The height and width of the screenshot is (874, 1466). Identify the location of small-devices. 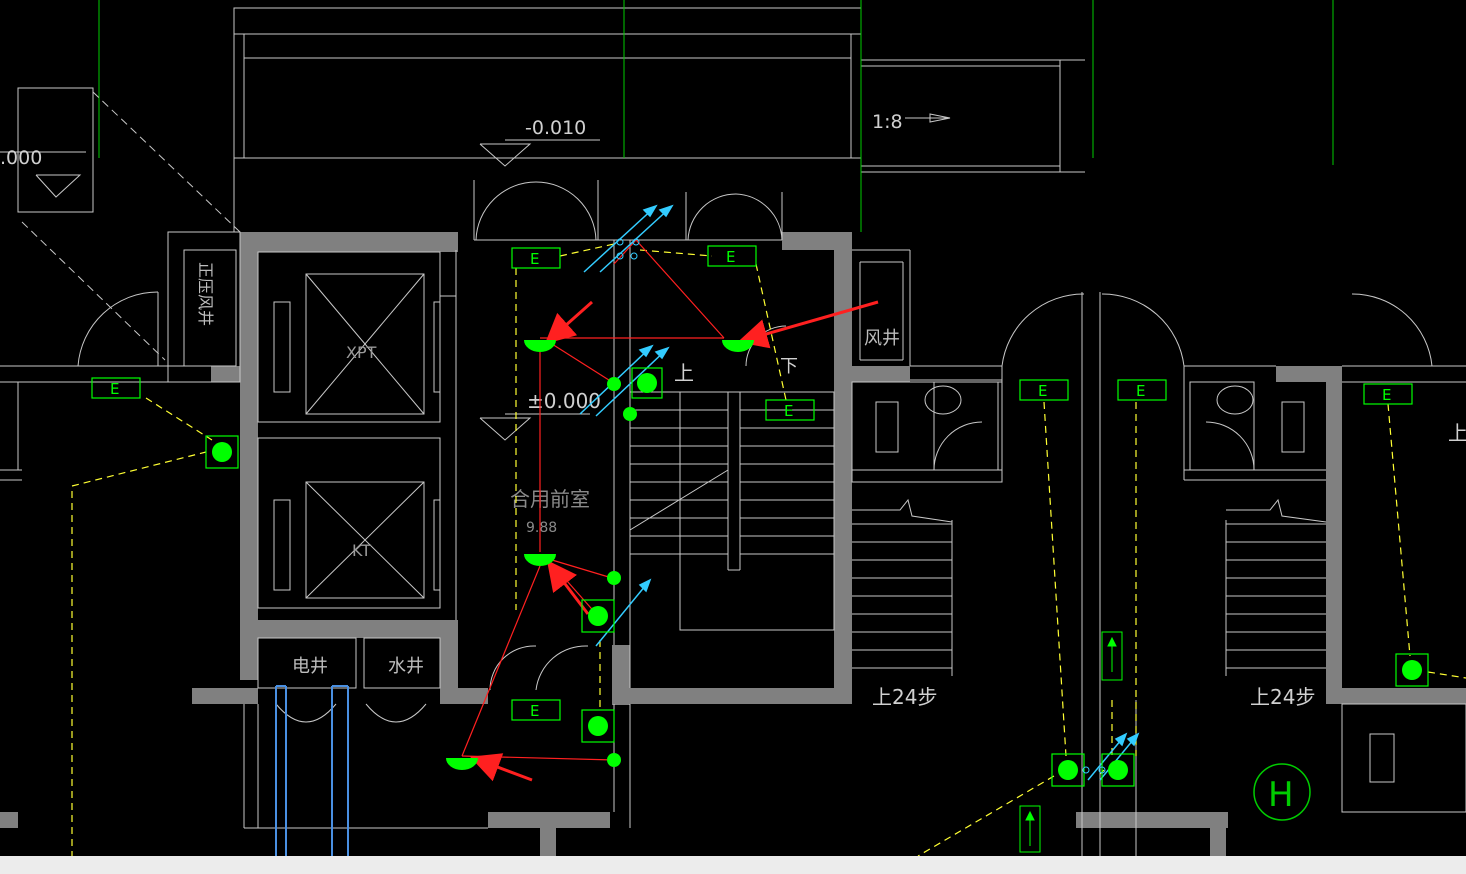
(622, 572).